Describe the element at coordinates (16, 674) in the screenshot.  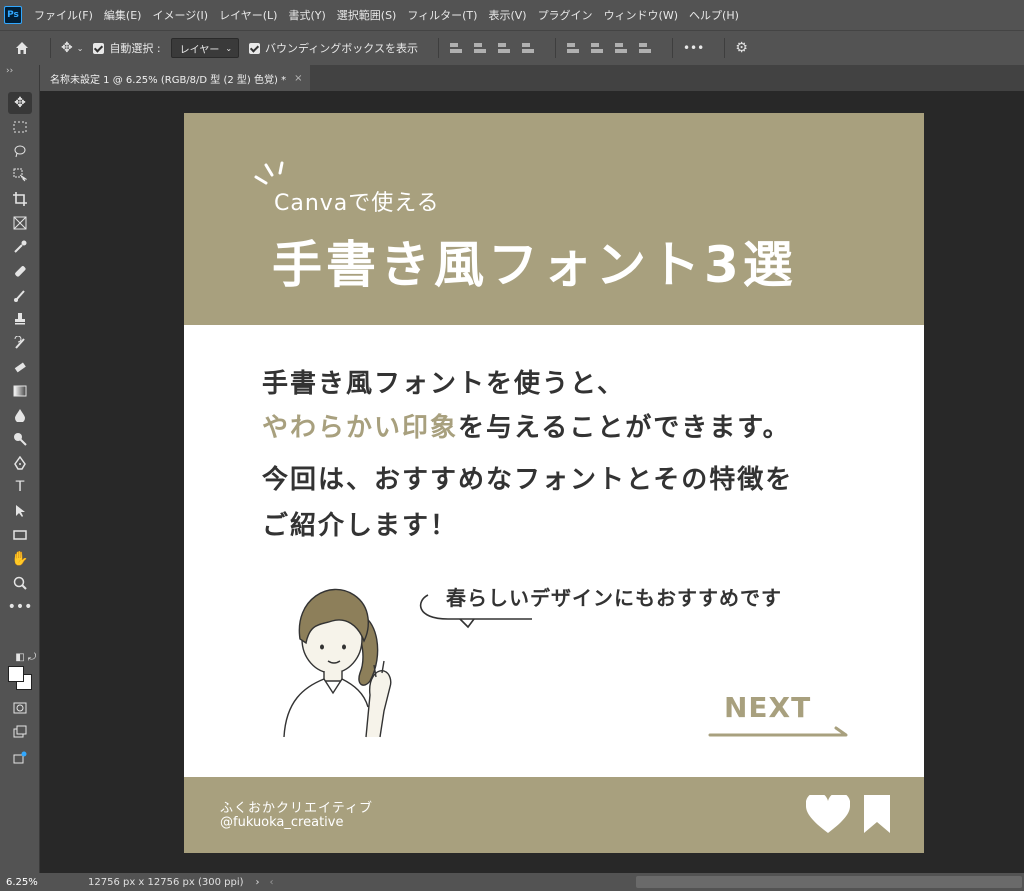
I see `foreground-color-swatch` at that location.